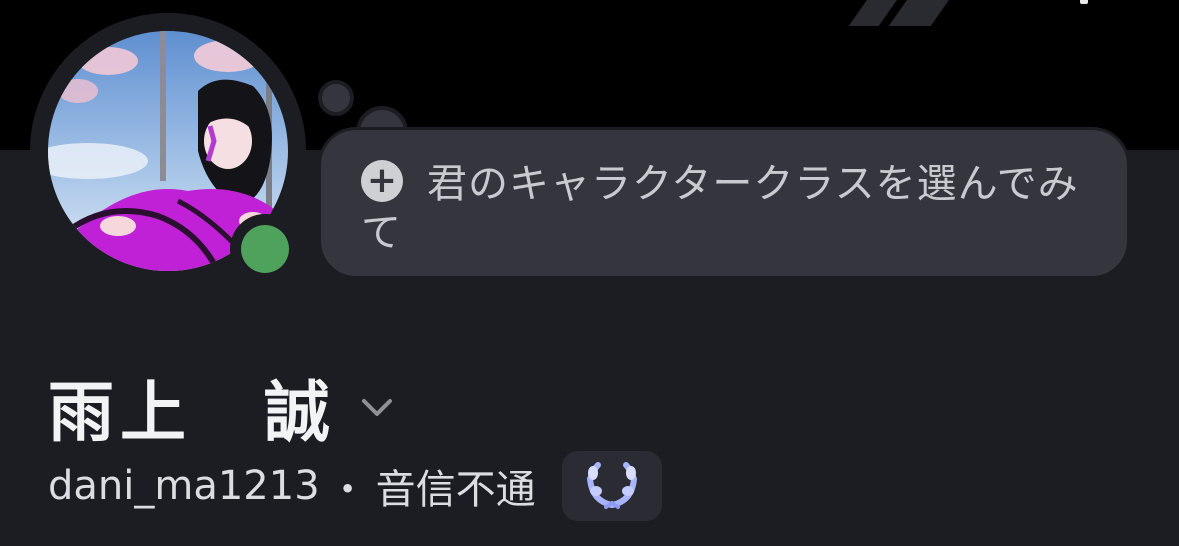 Image resolution: width=1179 pixels, height=546 pixels. I want to click on display-name: 雨上 誠, so click(192, 412).